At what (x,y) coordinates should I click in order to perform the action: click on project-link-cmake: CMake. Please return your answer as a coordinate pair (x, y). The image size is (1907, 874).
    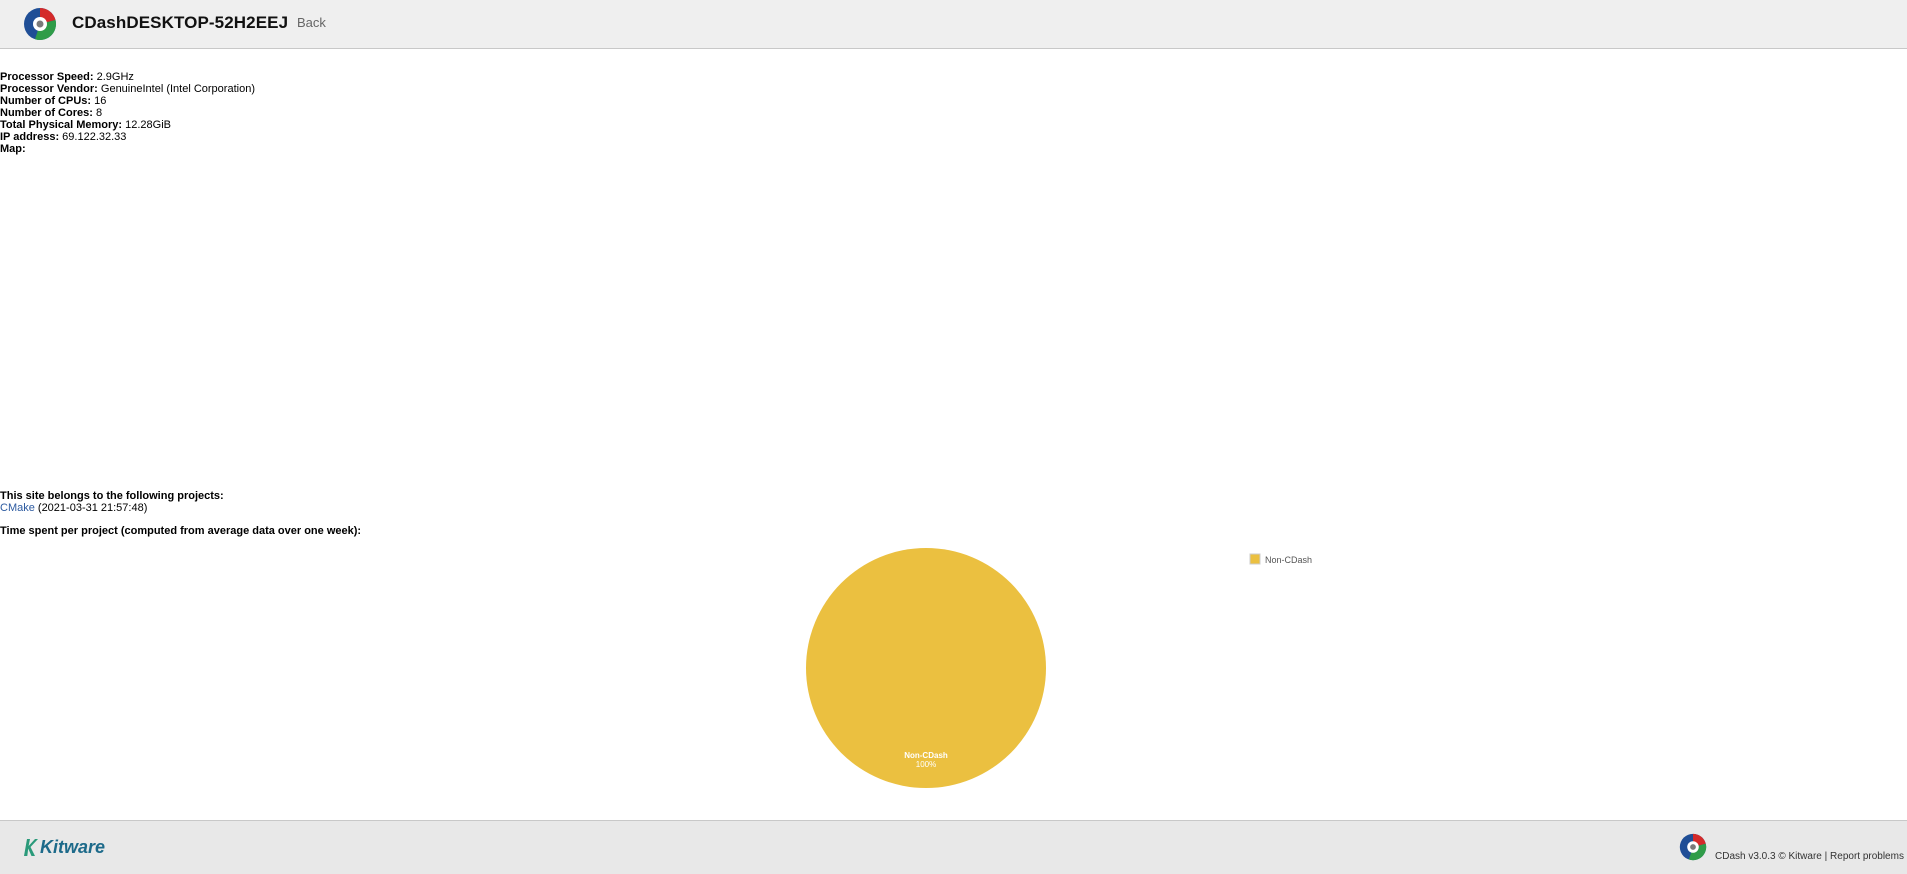
    Looking at the image, I should click on (17, 508).